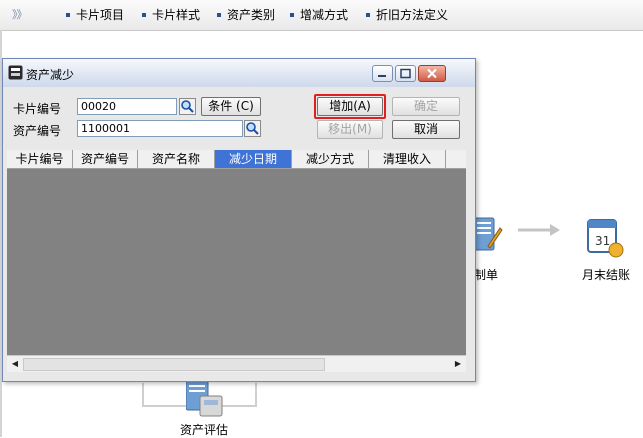  What do you see at coordinates (426, 106) in the screenshot?
I see `confirm-button: 确定` at bounding box center [426, 106].